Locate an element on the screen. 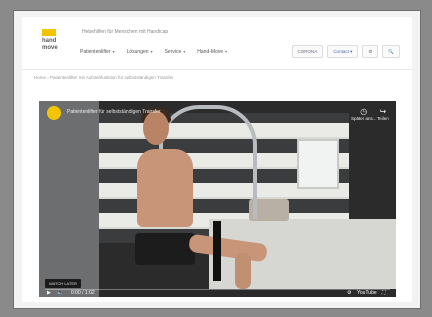 Image resolution: width=432 pixels, height=317 pixels. video-scene-person-head is located at coordinates (156, 128).